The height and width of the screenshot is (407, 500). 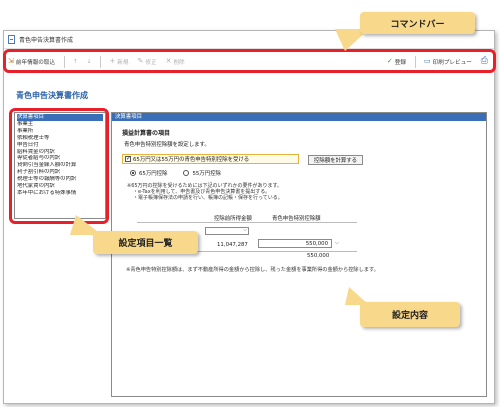 I want to click on checkbox-label: 65万円又は55万円の青色申告特別控除を受ける, so click(x=191, y=160).